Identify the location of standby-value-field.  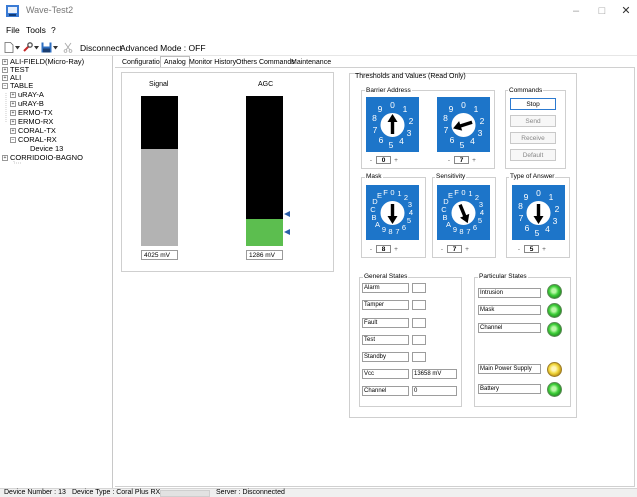
(419, 357).